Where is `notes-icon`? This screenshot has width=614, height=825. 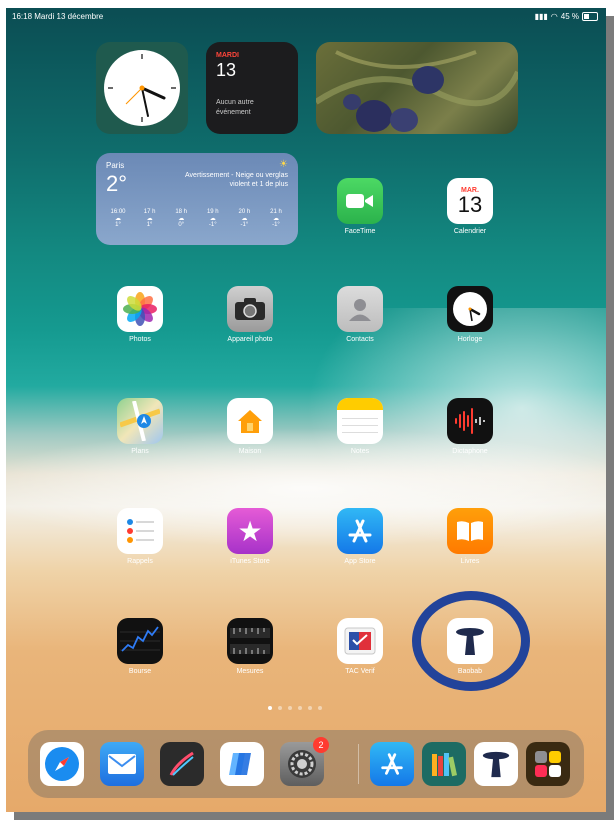
notes-icon is located at coordinates (360, 421).